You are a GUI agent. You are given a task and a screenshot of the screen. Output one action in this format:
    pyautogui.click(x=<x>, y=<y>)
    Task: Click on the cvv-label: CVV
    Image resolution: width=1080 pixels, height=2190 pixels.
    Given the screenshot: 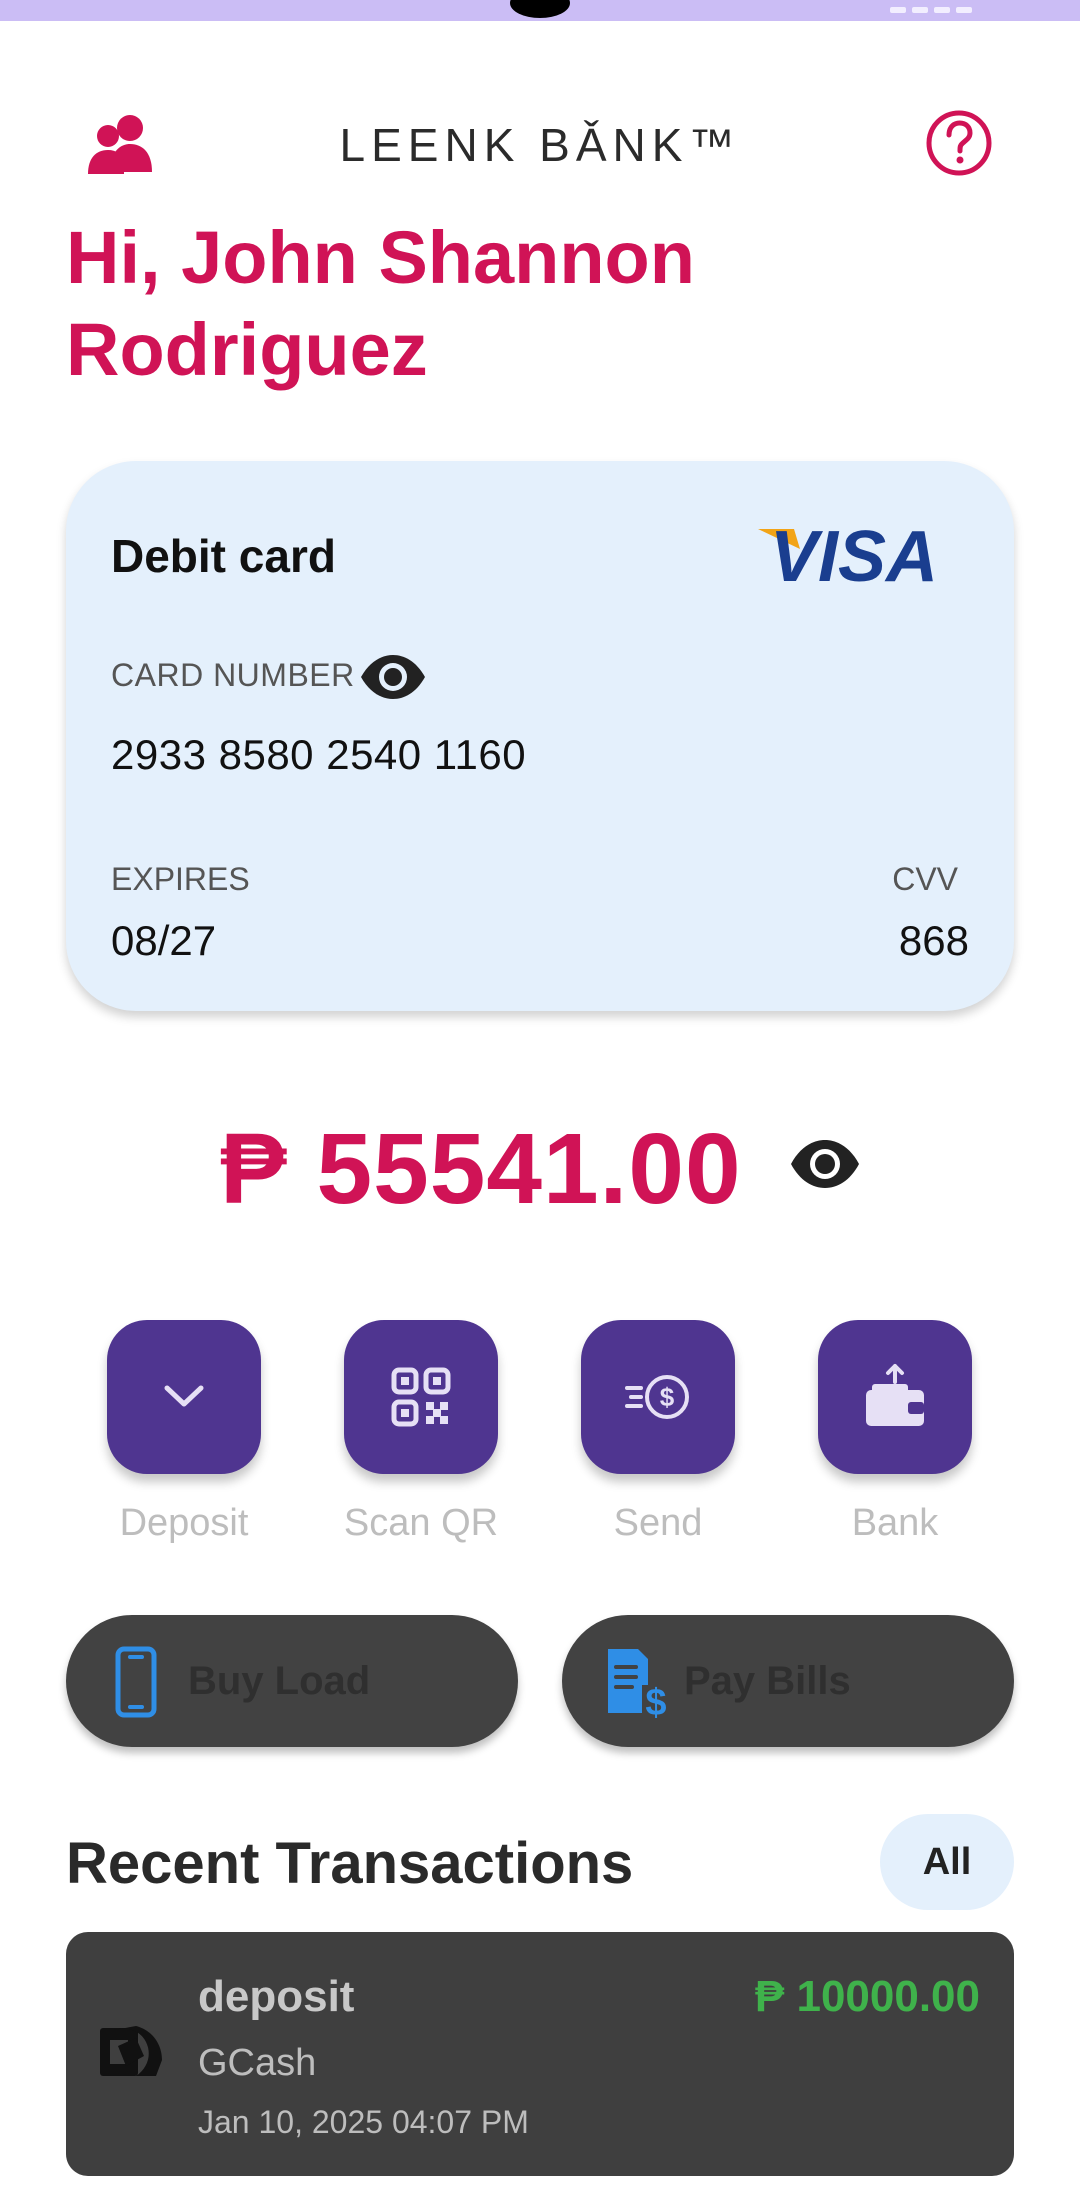 What is the action you would take?
    pyautogui.click(x=925, y=879)
    